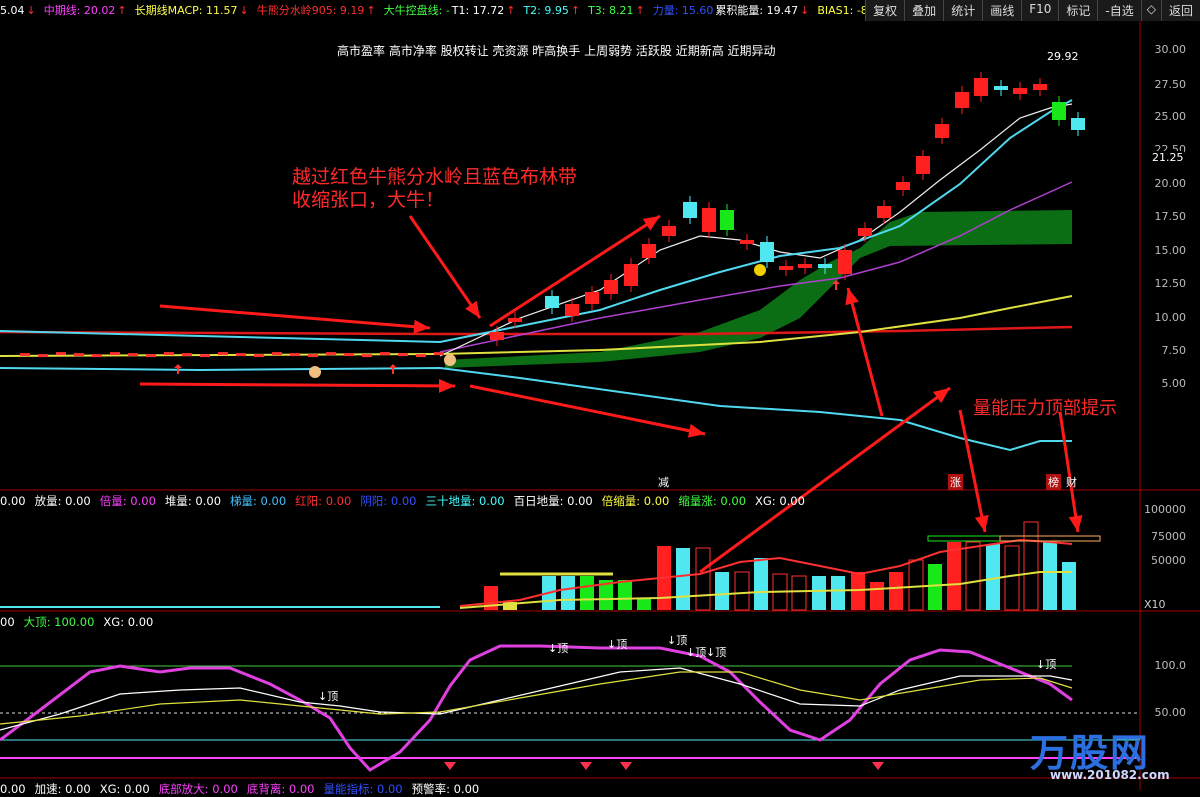  Describe the element at coordinates (536, 409) in the screenshot. I see `bollinger-lower` at that location.